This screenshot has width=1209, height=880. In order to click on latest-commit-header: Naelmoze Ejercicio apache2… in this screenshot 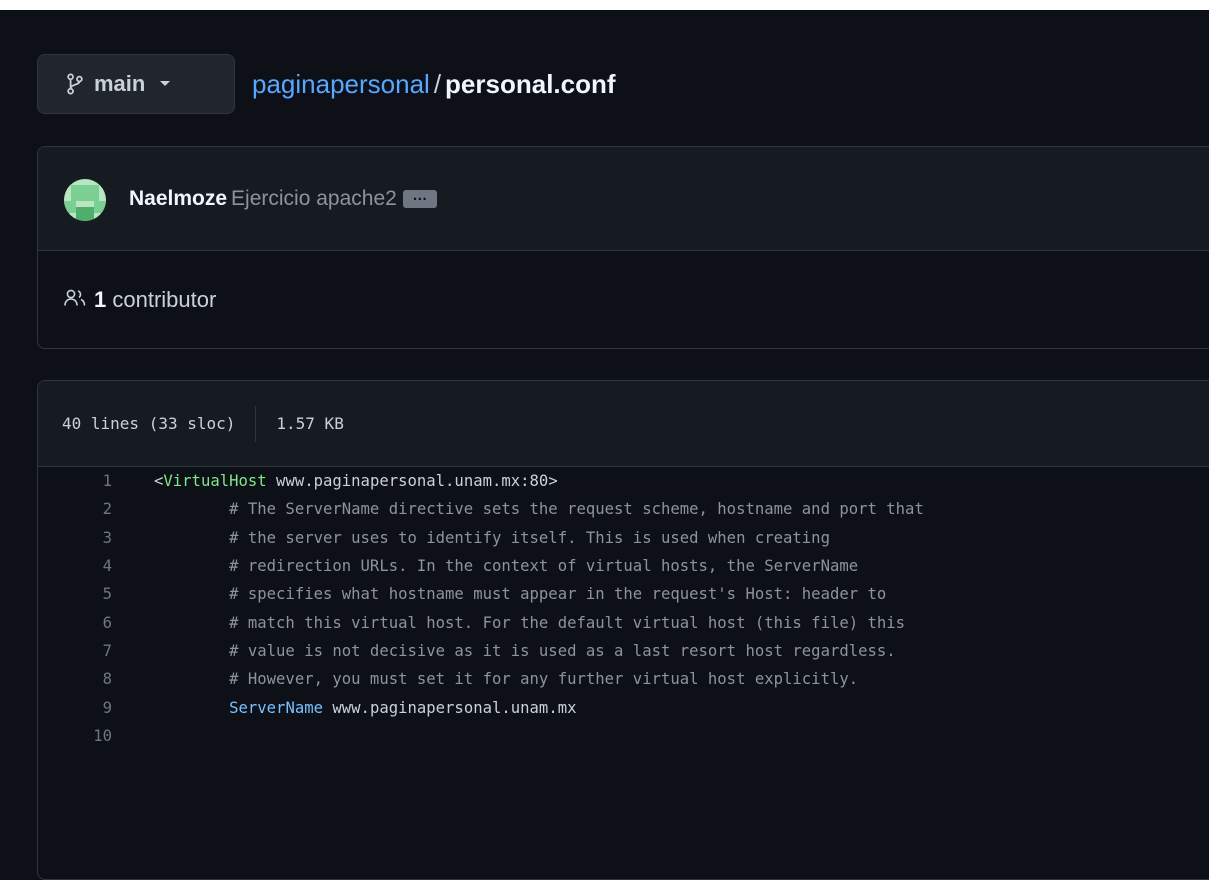, I will do `click(623, 199)`.